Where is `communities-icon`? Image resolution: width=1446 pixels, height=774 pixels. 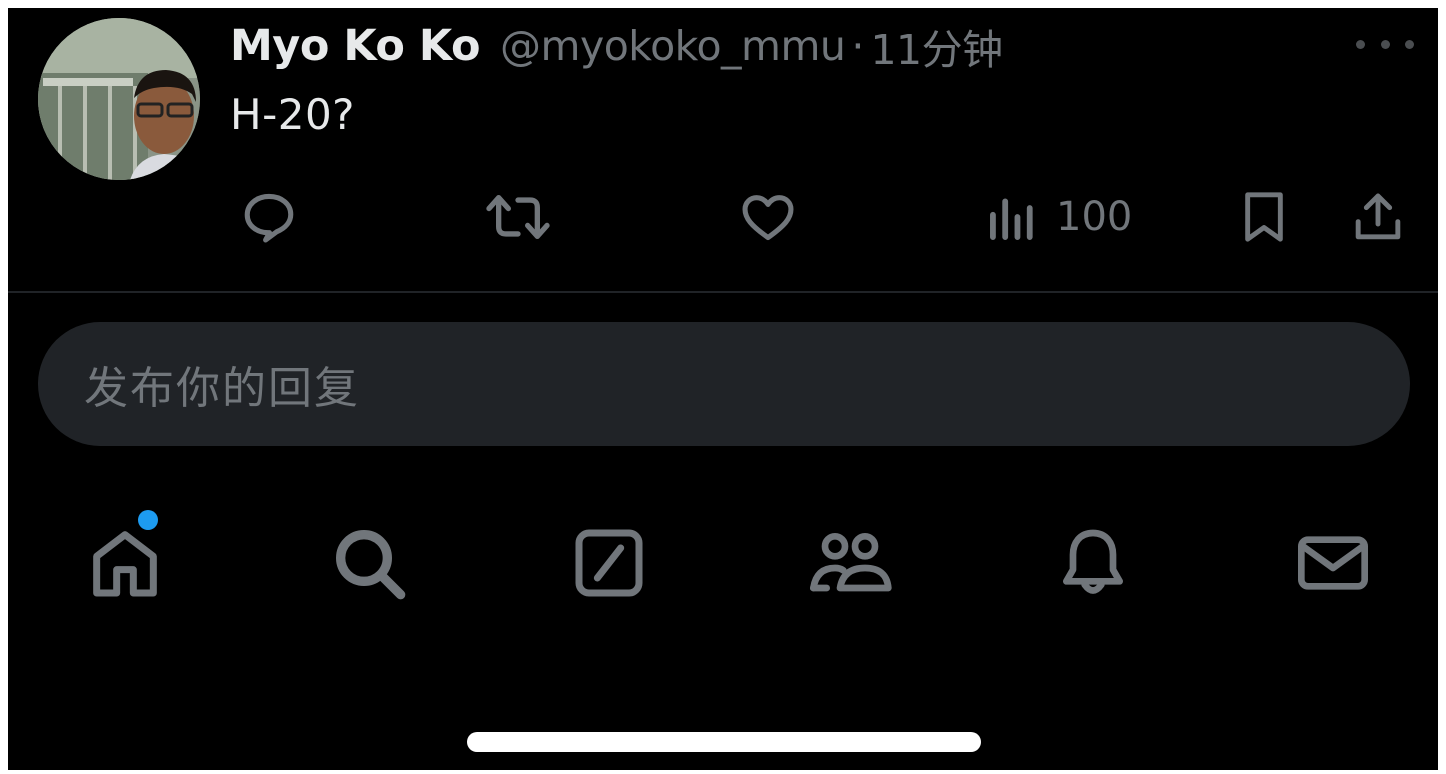
communities-icon is located at coordinates (850, 562).